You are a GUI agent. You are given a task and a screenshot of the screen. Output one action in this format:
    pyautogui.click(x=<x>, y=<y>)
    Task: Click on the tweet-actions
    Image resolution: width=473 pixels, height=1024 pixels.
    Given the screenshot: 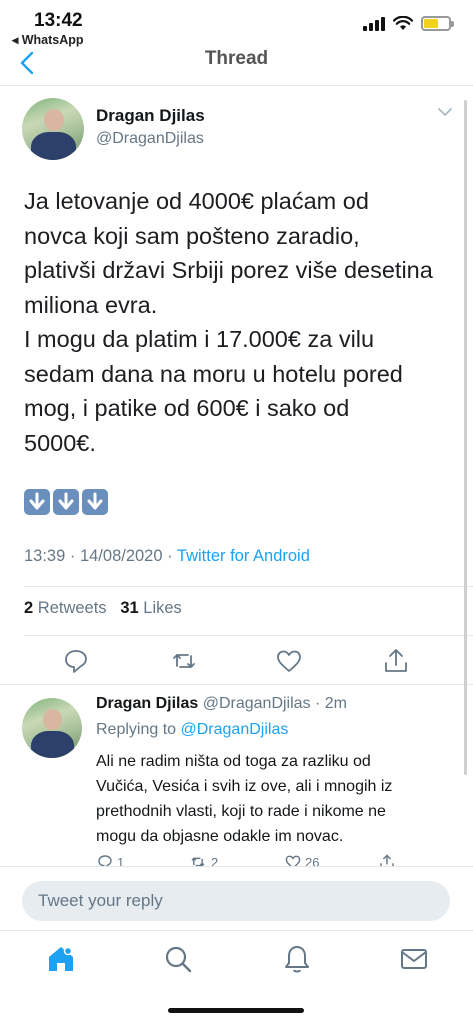 What is the action you would take?
    pyautogui.click(x=236, y=661)
    